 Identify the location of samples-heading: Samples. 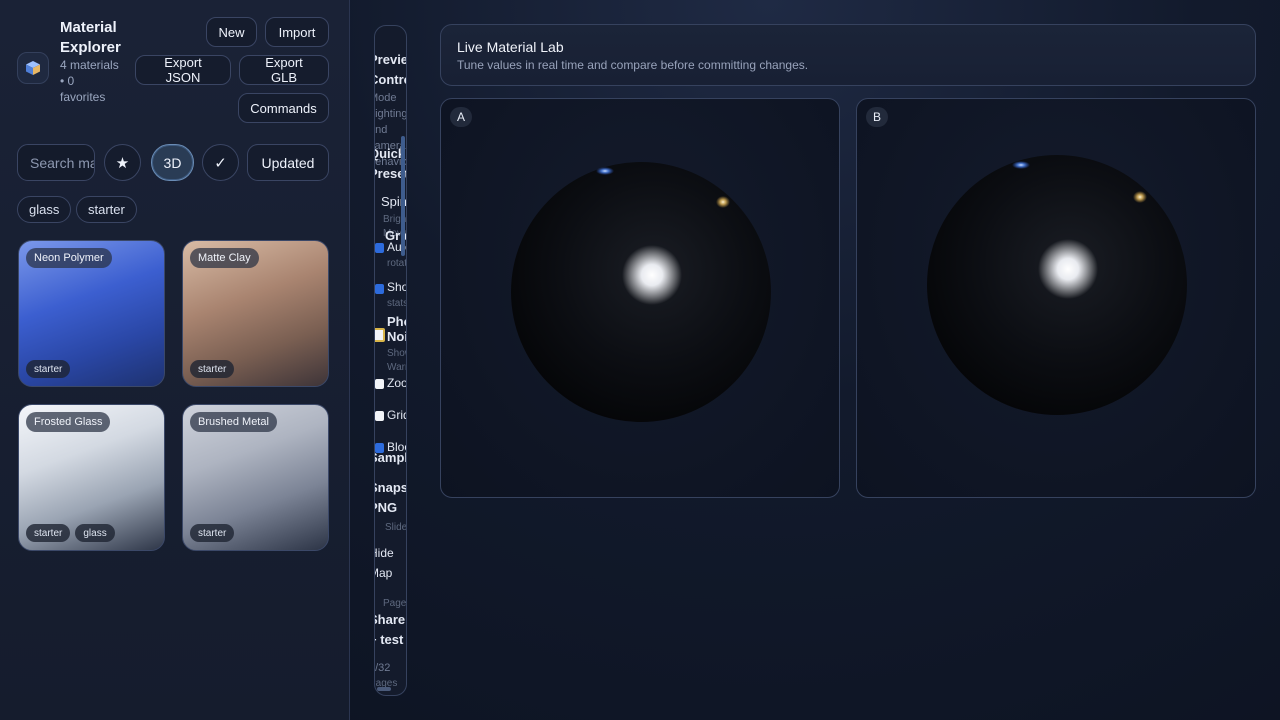
(391, 457).